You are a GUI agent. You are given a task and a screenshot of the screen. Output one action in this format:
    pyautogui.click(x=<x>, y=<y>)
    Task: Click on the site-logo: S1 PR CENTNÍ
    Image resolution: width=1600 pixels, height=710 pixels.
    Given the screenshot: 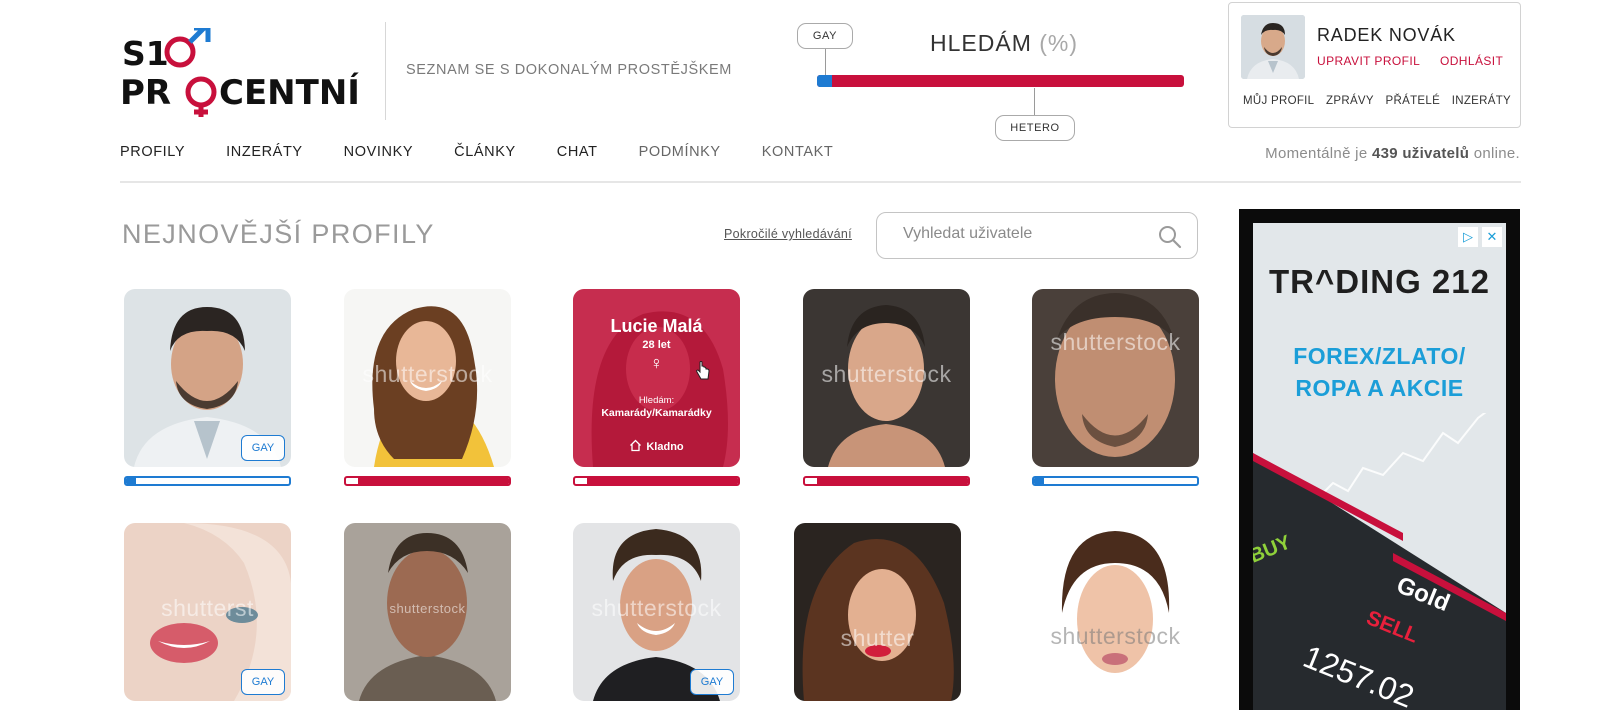 What is the action you would take?
    pyautogui.click(x=245, y=71)
    